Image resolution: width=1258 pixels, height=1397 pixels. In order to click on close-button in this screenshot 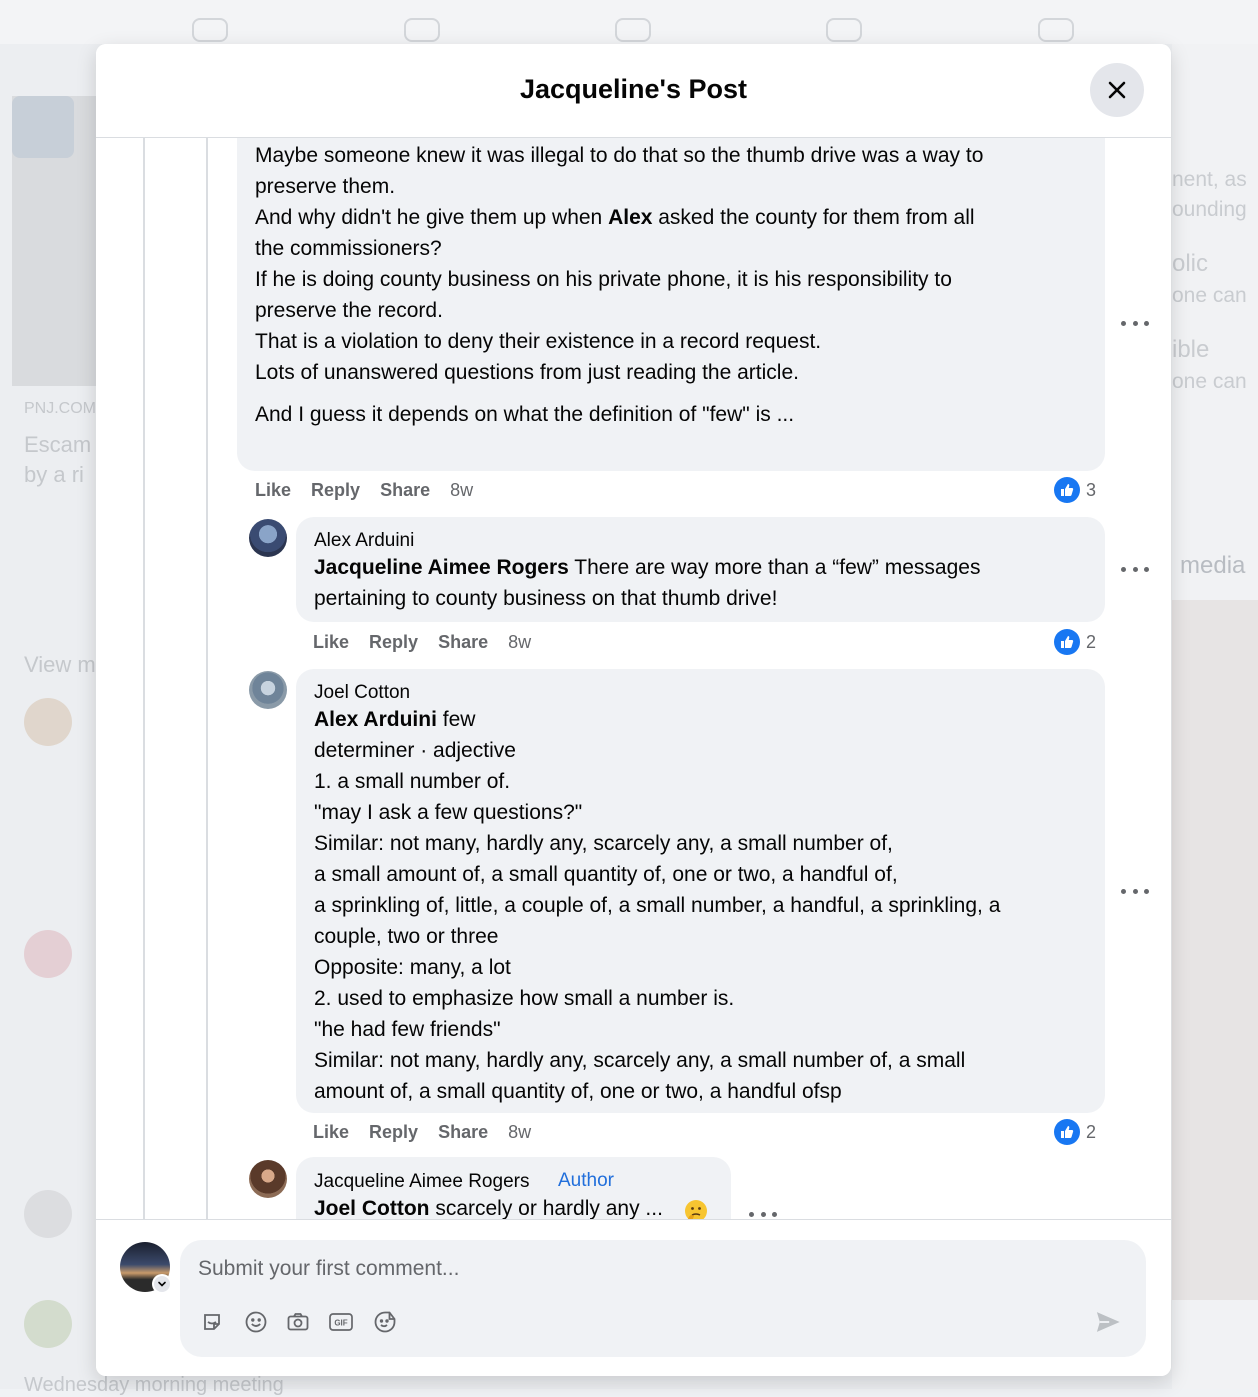, I will do `click(1117, 90)`.